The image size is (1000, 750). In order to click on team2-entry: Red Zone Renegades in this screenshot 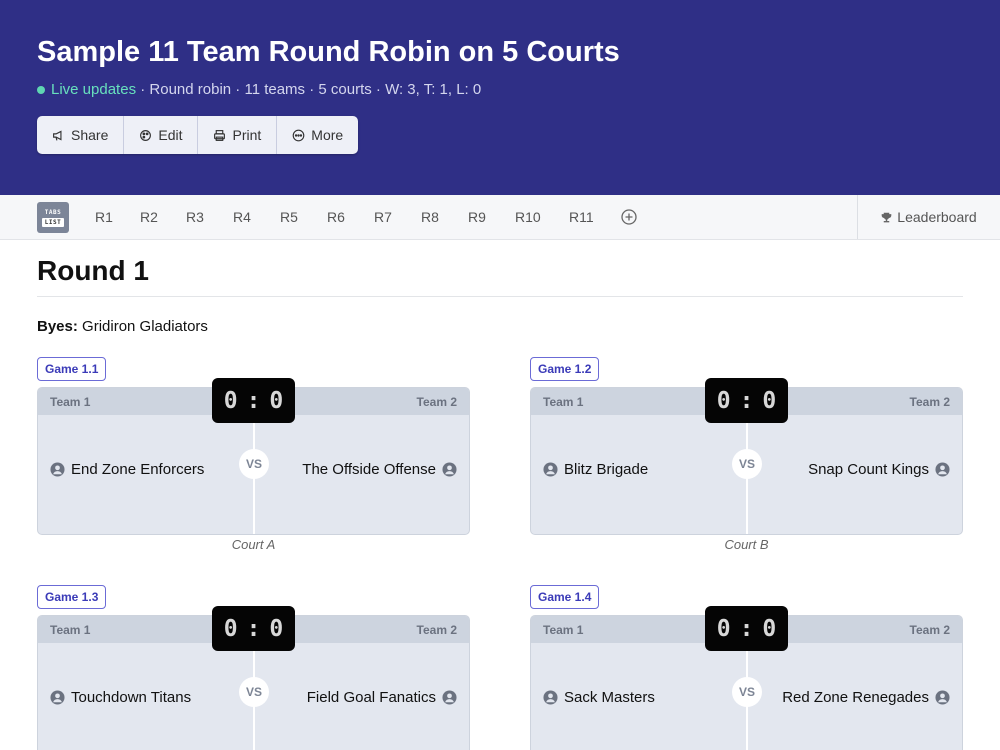, I will do `click(866, 697)`.